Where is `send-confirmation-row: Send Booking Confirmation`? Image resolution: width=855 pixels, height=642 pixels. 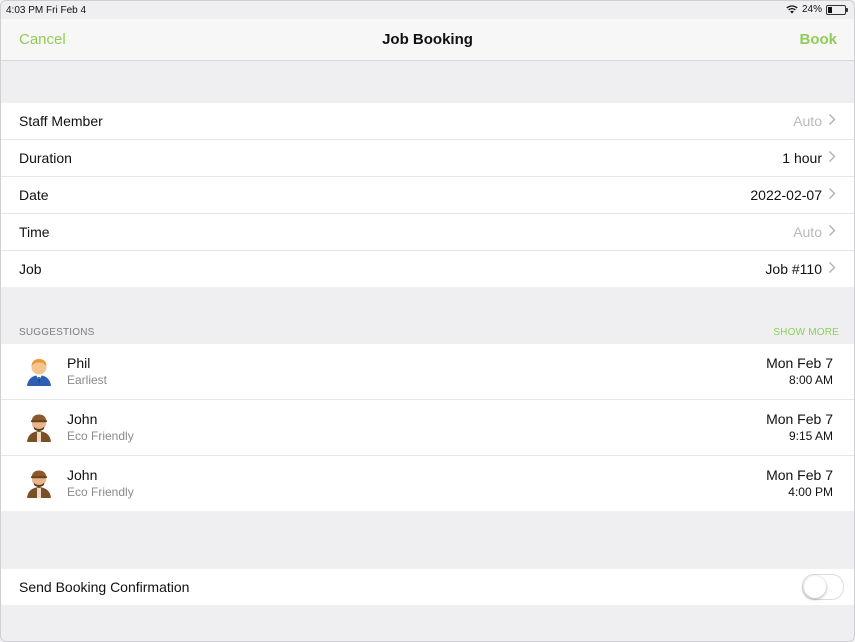 send-confirmation-row: Send Booking Confirmation is located at coordinates (427, 587).